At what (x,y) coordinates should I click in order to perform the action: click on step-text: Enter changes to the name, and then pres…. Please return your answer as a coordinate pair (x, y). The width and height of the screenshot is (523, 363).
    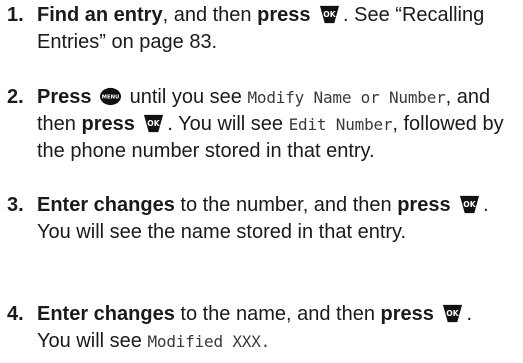
    Looking at the image, I should click on (255, 327).